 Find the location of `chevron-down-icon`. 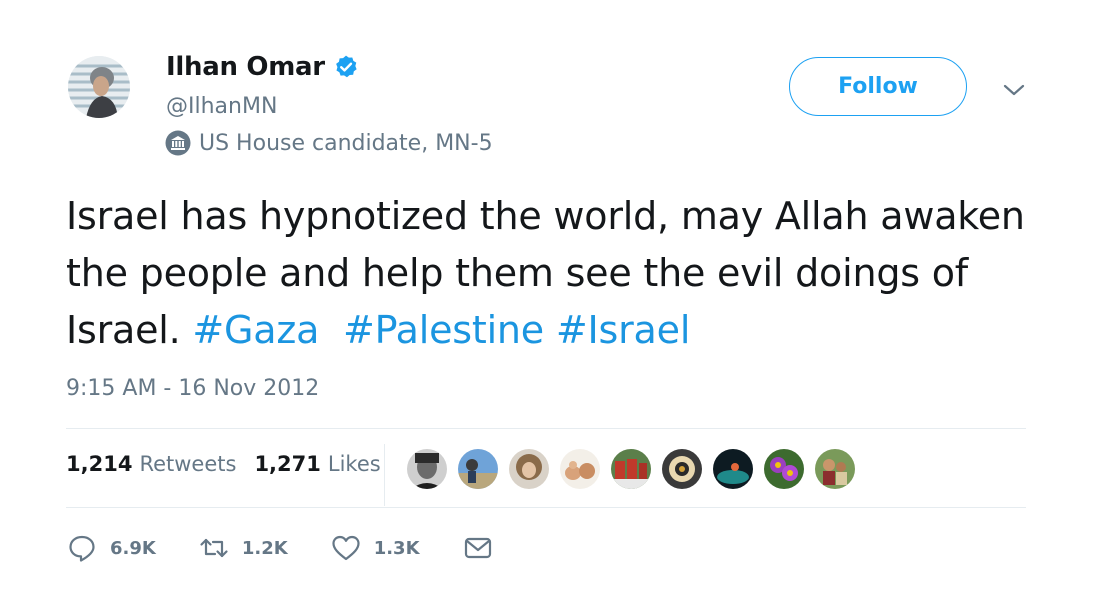

chevron-down-icon is located at coordinates (1014, 90).